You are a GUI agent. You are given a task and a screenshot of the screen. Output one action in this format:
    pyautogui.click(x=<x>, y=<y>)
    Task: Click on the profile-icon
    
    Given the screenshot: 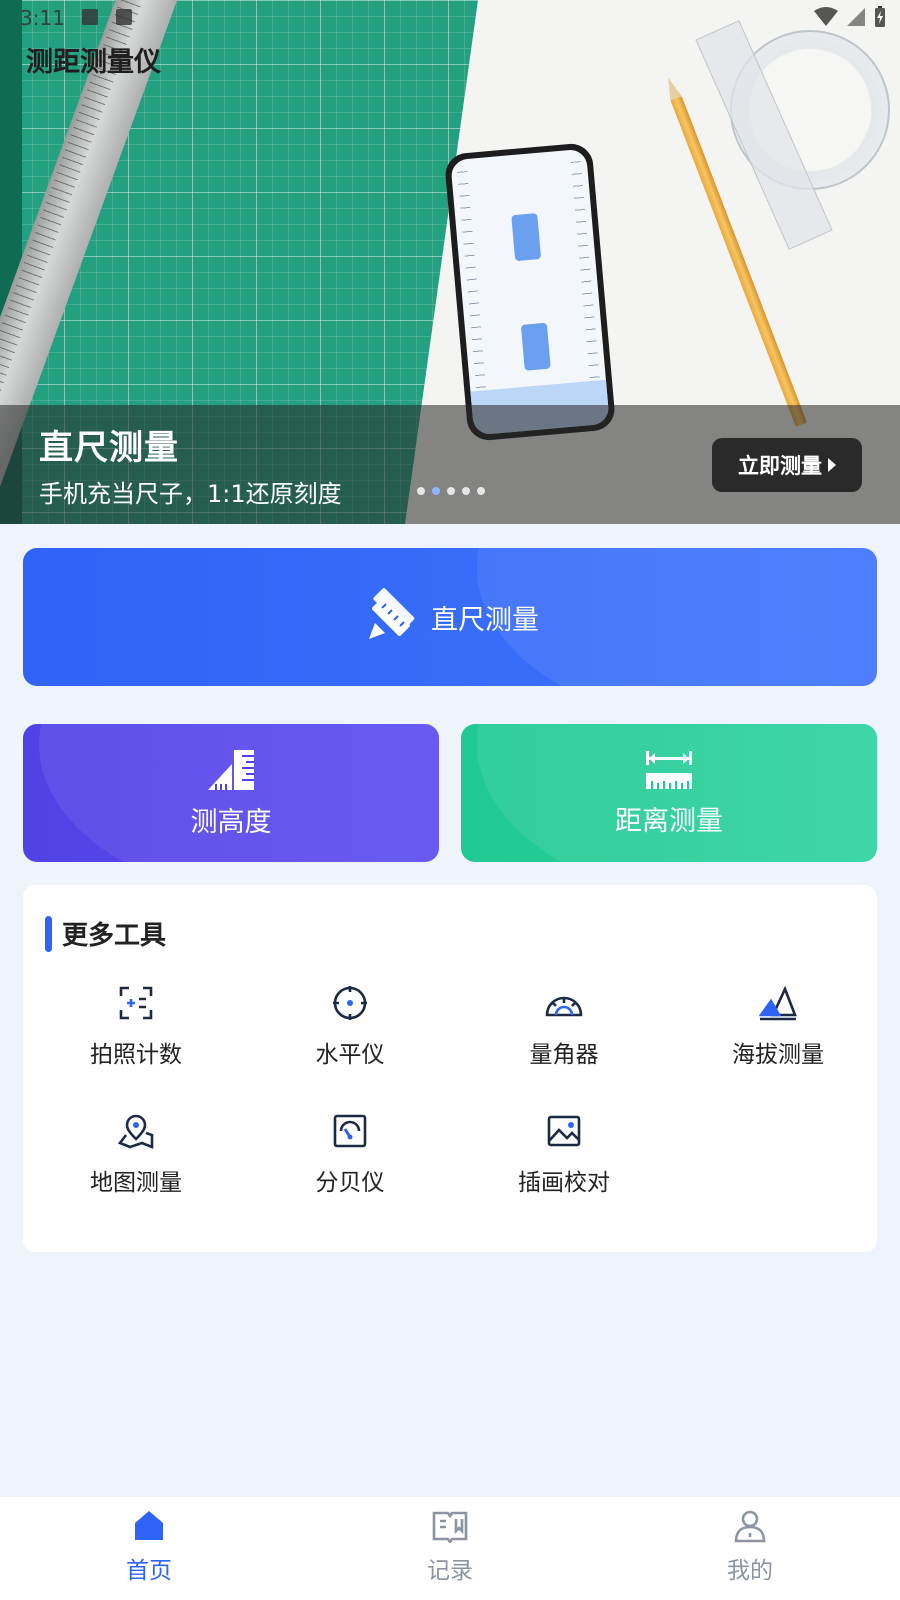 What is the action you would take?
    pyautogui.click(x=750, y=1526)
    